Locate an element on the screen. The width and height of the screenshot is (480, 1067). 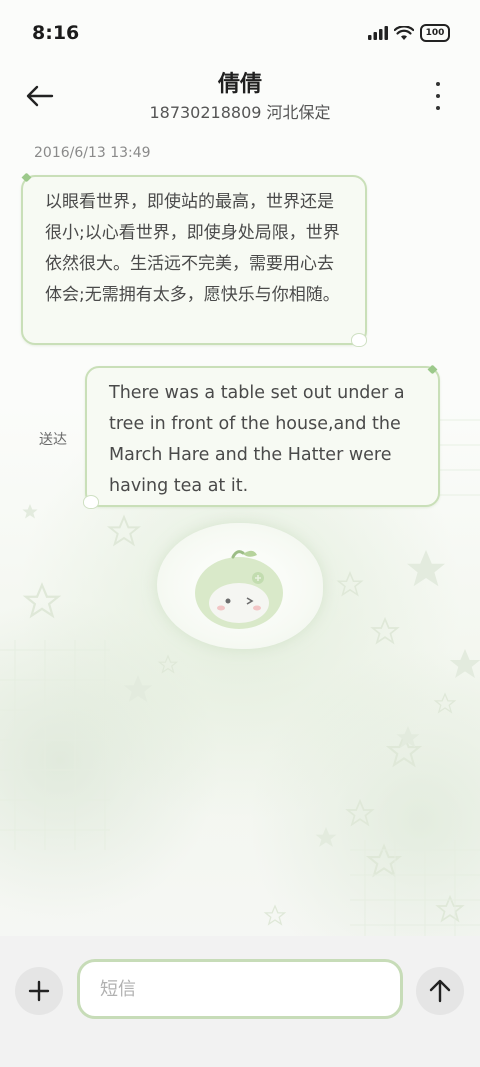
message-input is located at coordinates (240, 989).